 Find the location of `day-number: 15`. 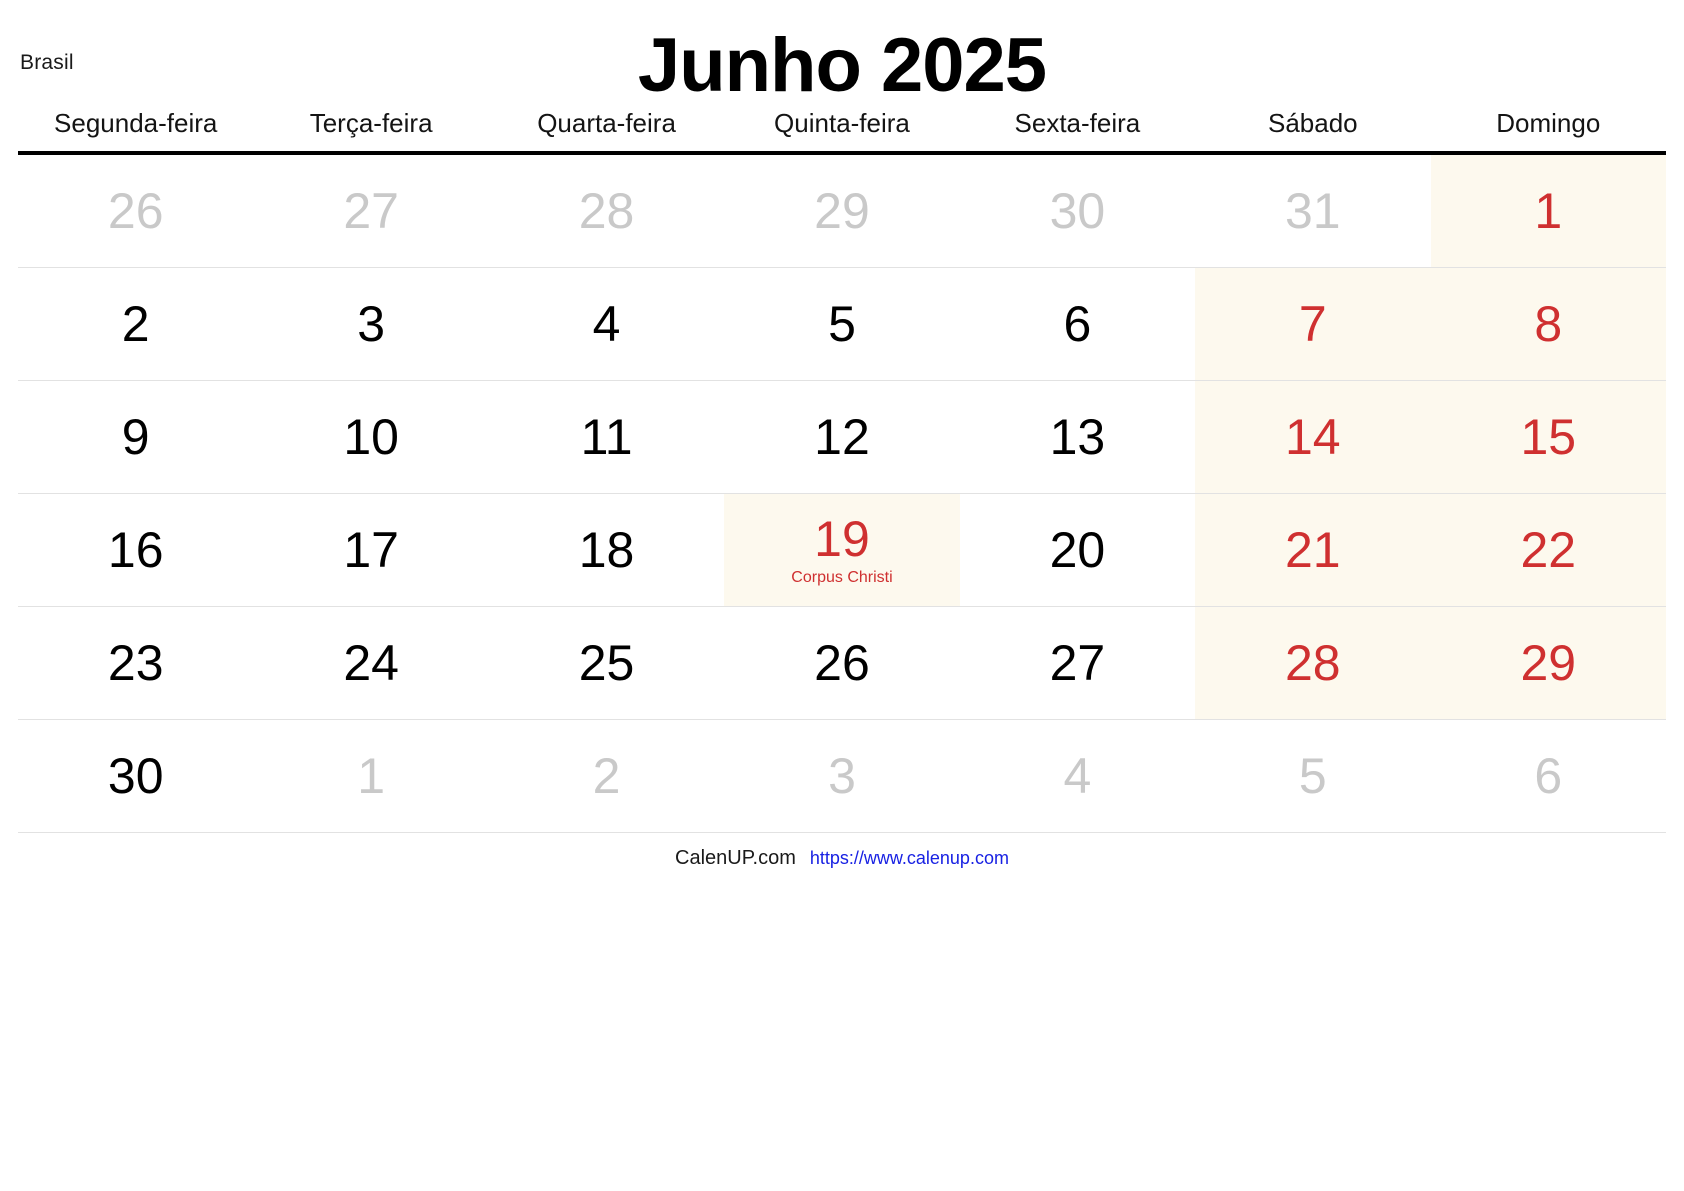

day-number: 15 is located at coordinates (1548, 436).